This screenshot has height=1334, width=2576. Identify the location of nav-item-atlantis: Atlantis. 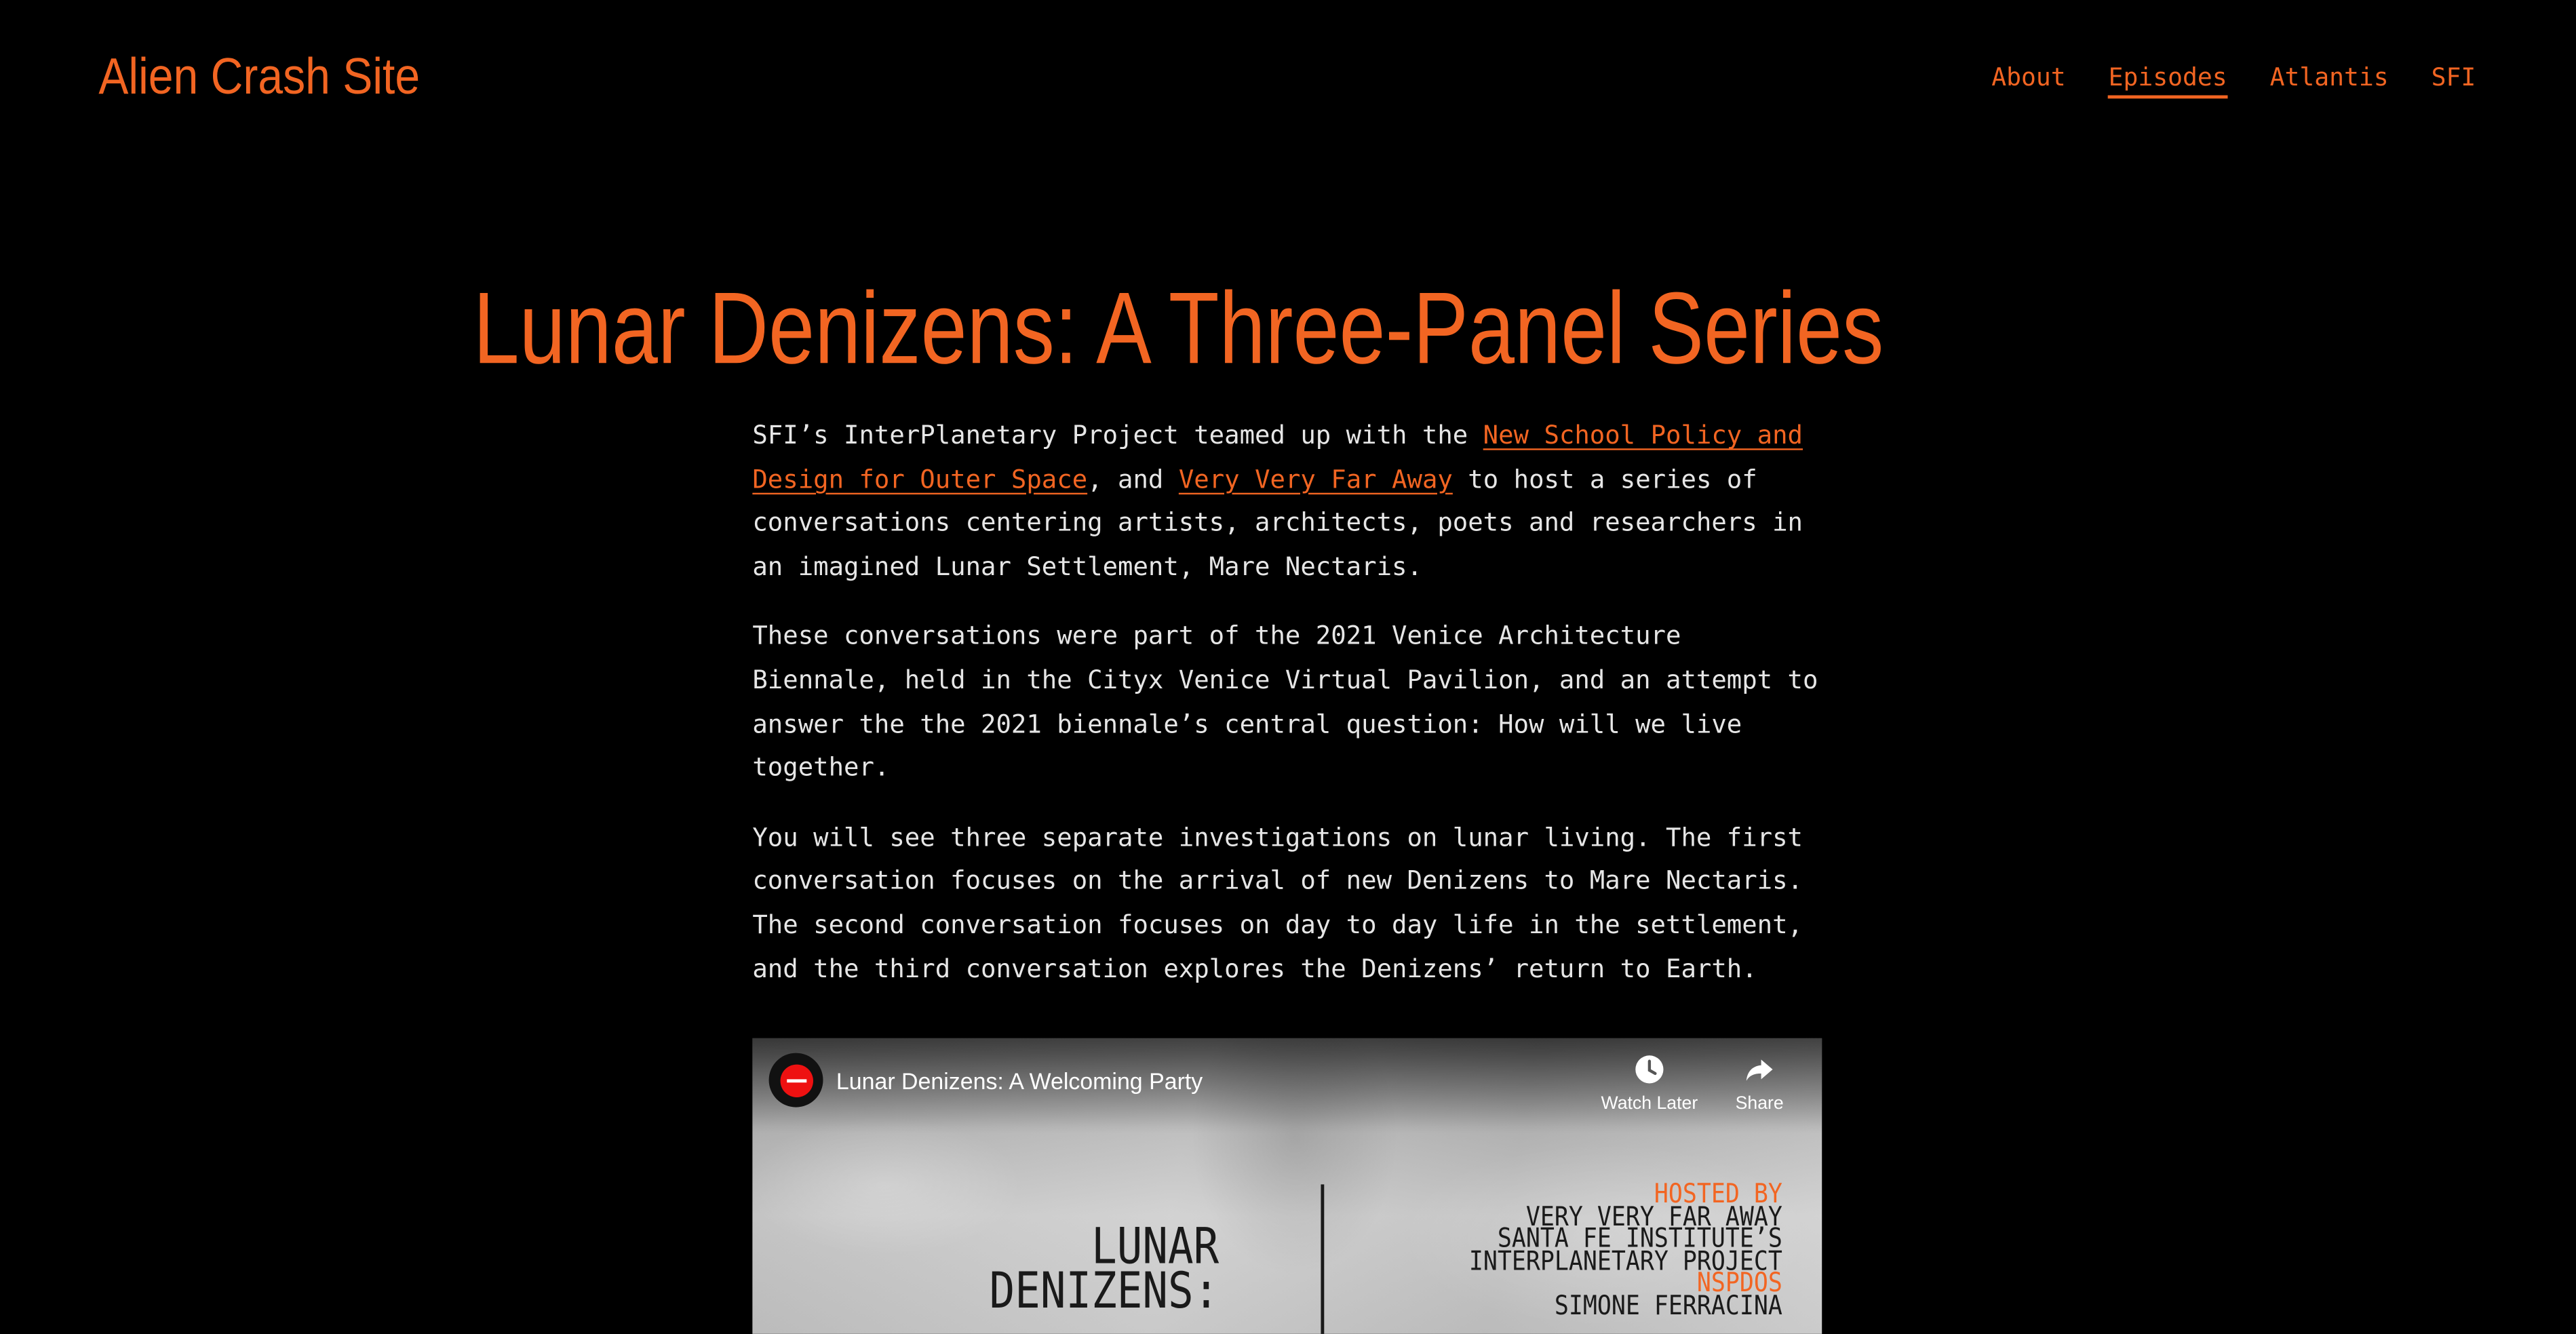
(2329, 78).